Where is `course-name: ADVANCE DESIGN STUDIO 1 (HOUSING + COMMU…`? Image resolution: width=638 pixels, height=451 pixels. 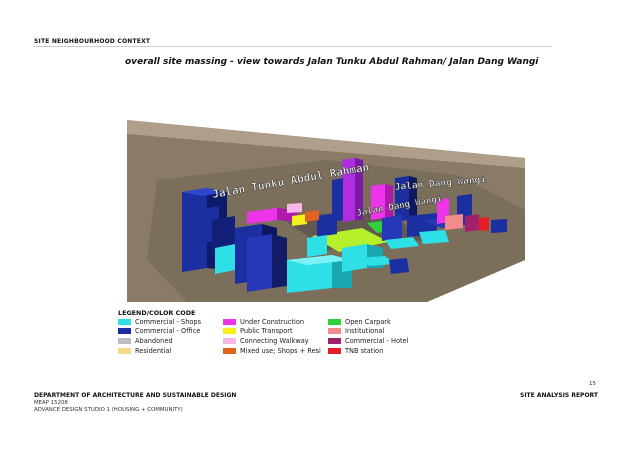
course-name: ADVANCE DESIGN STUDIO 1 (HOUSING + COMMU… is located at coordinates (108, 410).